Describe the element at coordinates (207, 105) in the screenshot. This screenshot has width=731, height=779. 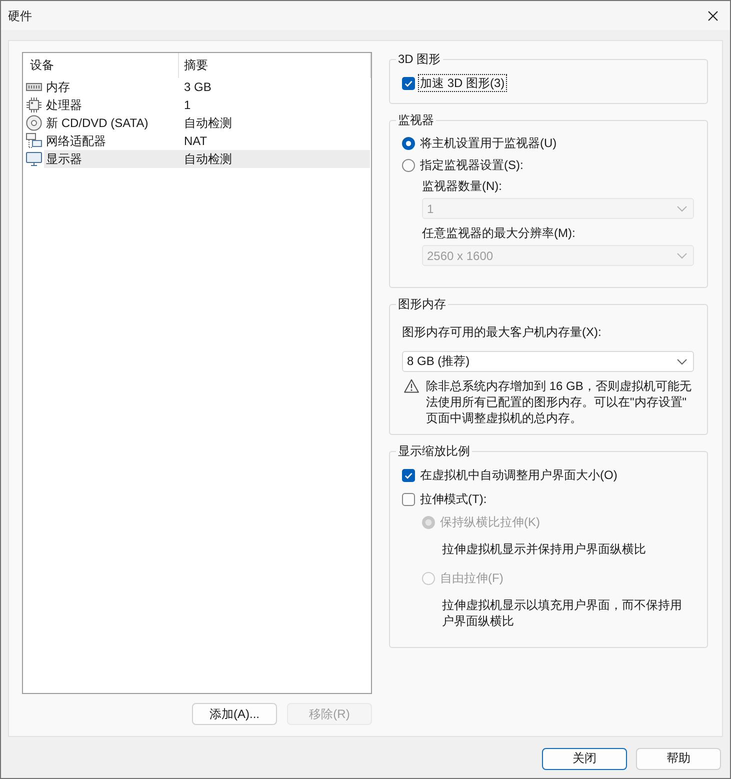
I see `device-row: 处理器 1` at that location.